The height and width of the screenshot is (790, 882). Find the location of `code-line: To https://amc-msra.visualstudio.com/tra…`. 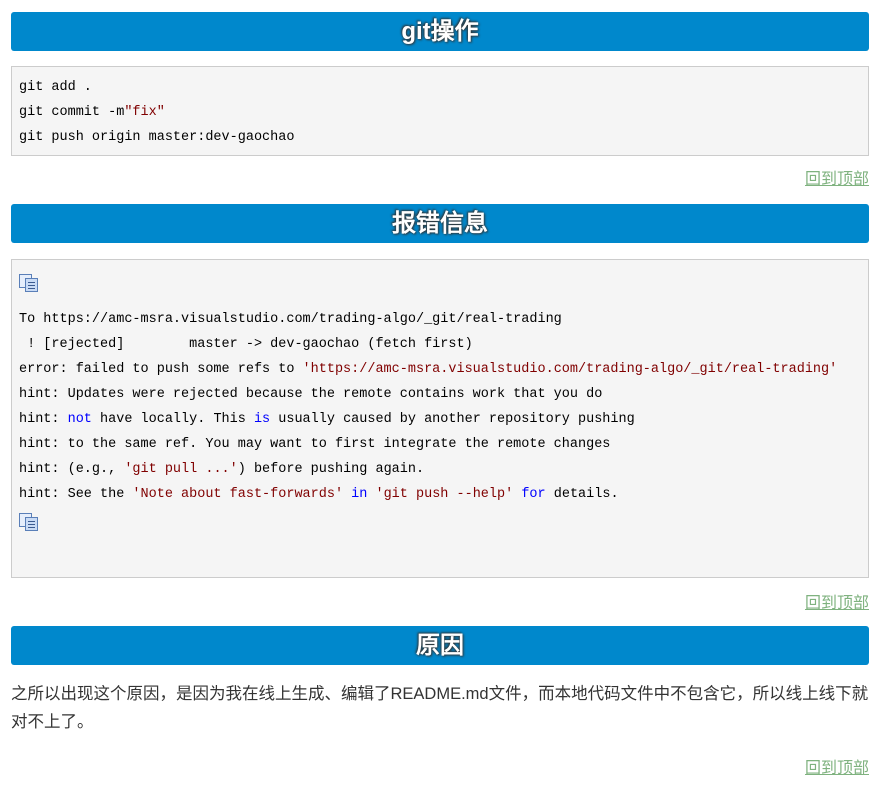

code-line: To https://amc-msra.visualstudio.com/tra… is located at coordinates (290, 319).